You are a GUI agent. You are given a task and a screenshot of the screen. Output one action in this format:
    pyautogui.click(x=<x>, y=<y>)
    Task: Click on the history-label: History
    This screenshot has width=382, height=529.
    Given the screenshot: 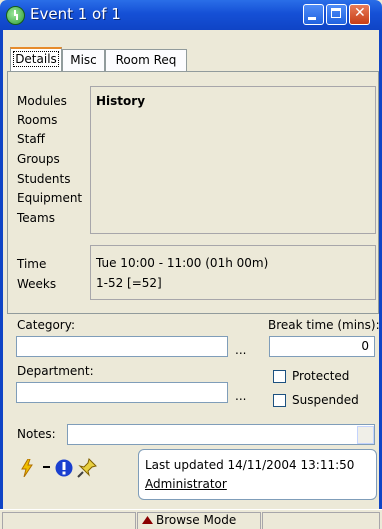 What is the action you would take?
    pyautogui.click(x=121, y=101)
    